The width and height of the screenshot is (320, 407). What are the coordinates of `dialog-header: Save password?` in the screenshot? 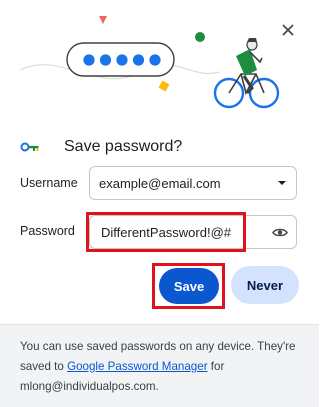 It's located at (101, 147).